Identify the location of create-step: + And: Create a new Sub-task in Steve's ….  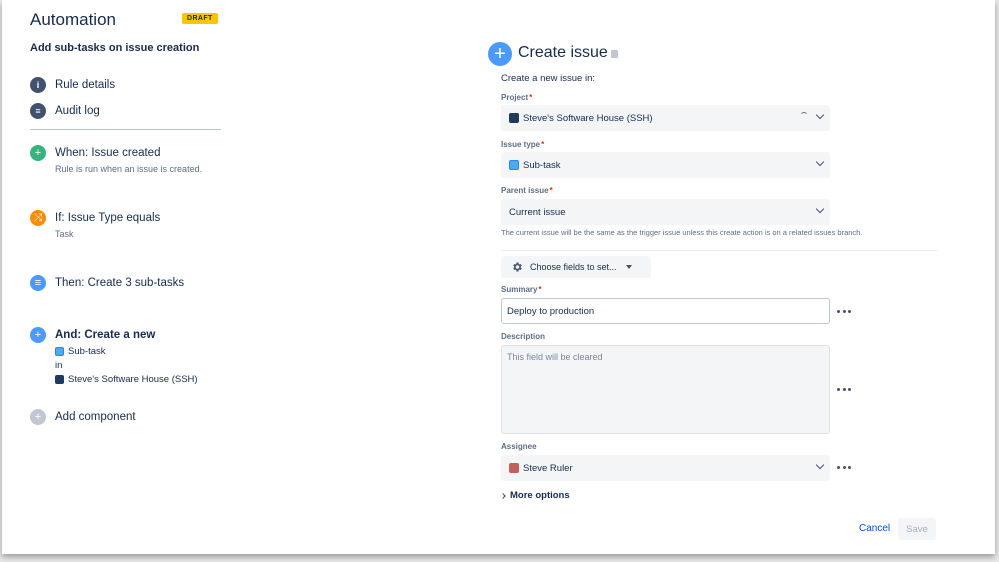
(114, 356).